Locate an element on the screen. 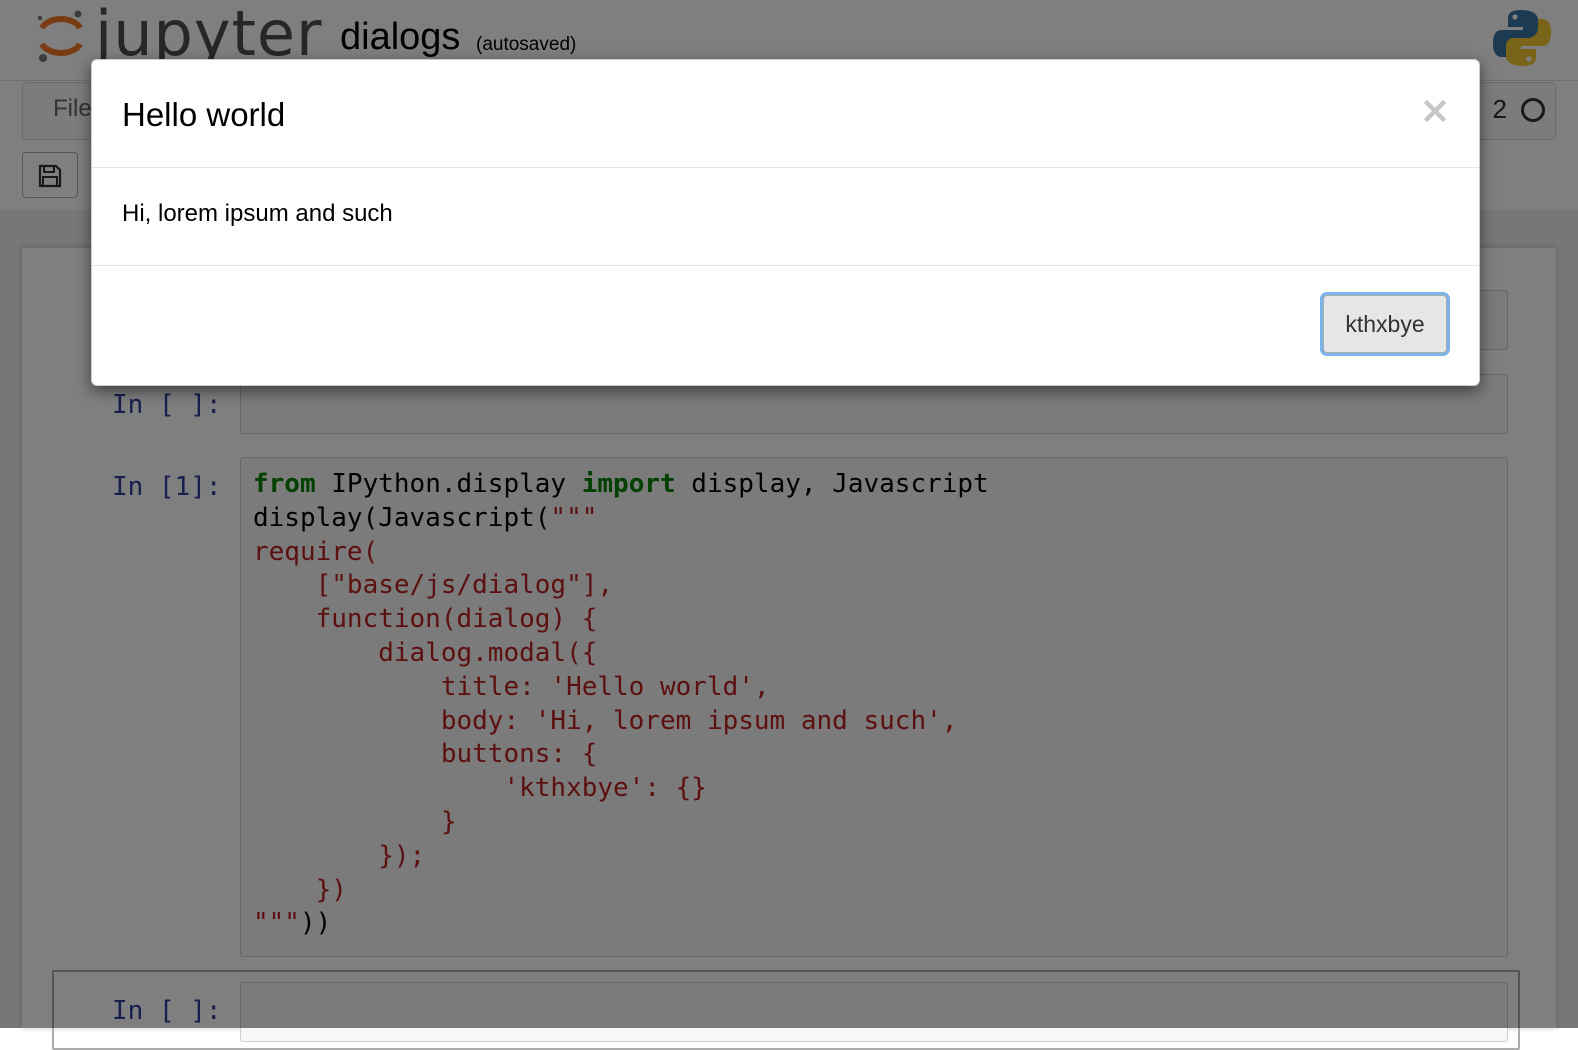 The image size is (1578, 1050). modal-header: Hello world × is located at coordinates (785, 114).